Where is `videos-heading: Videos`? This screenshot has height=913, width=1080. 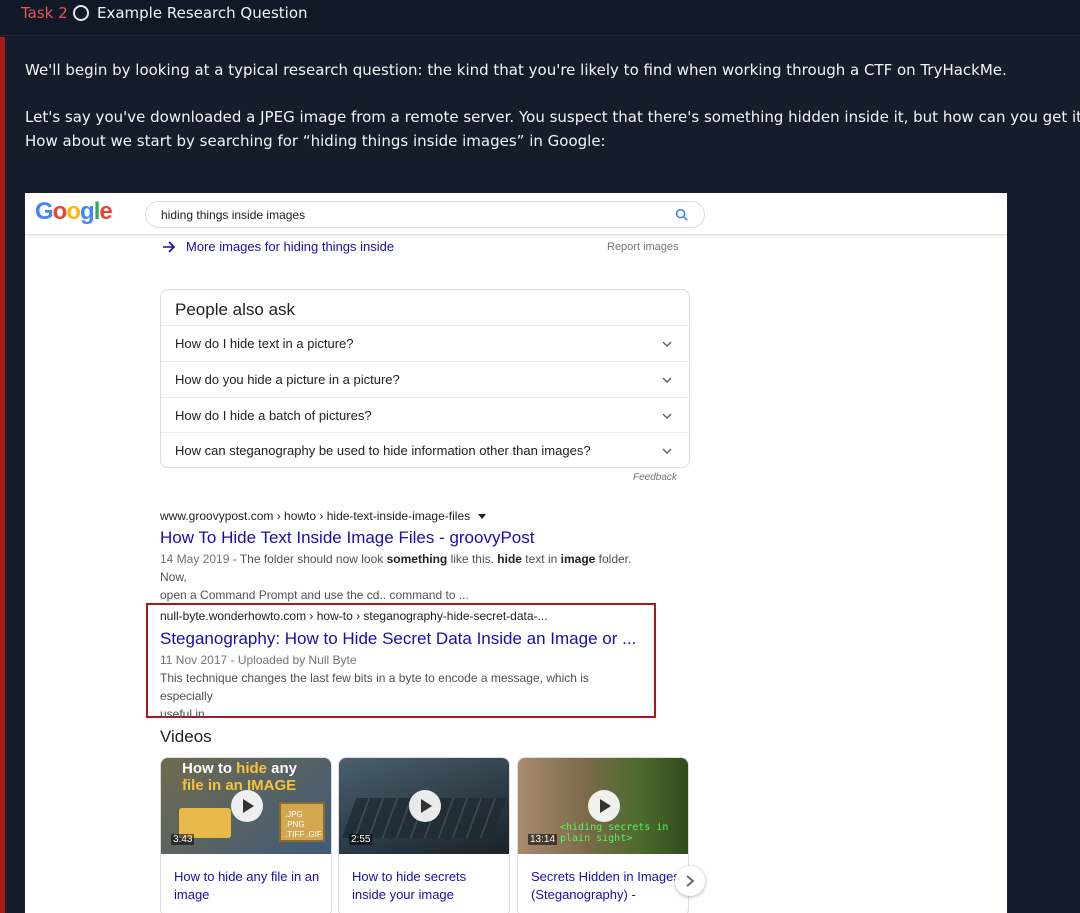
videos-heading: Videos is located at coordinates (186, 736).